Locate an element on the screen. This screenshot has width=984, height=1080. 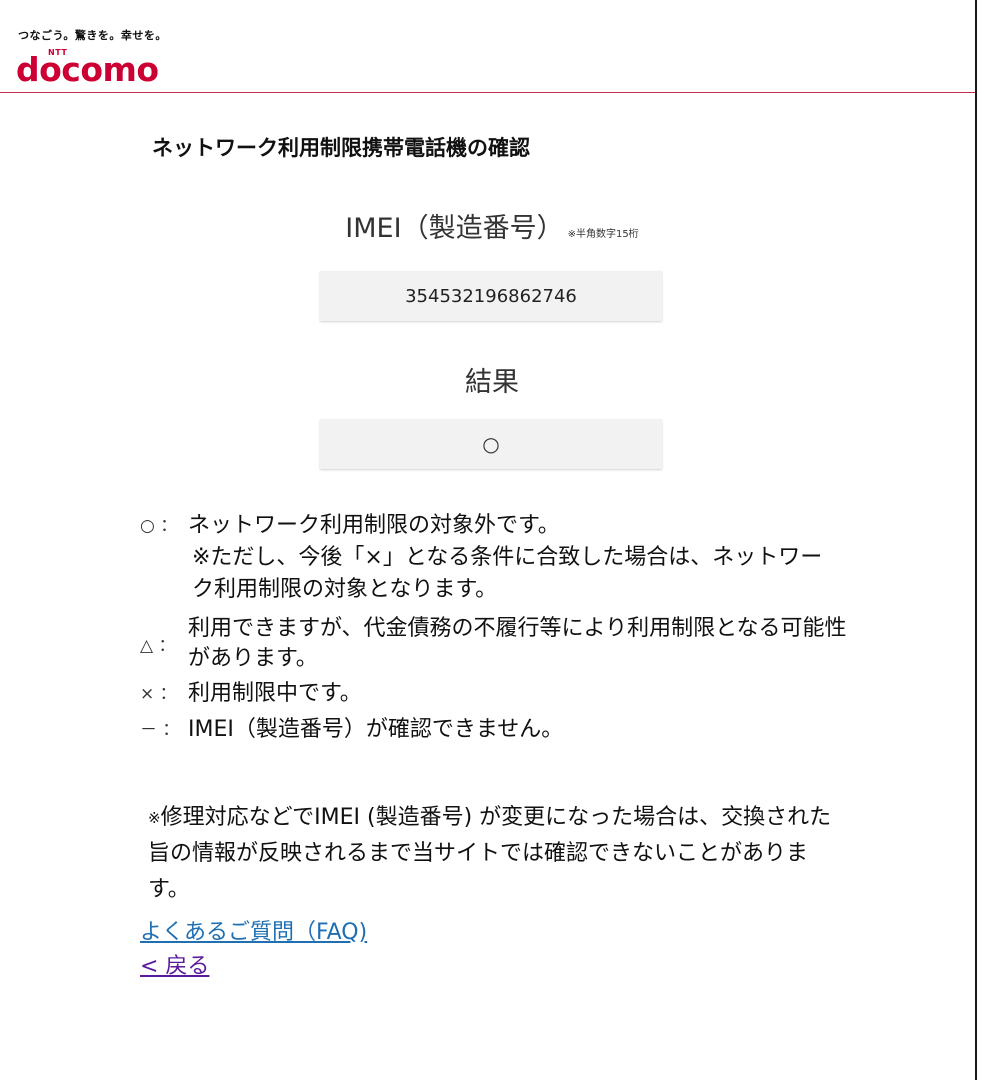
legend-symbol-circle: ○ ： is located at coordinates (159, 526).